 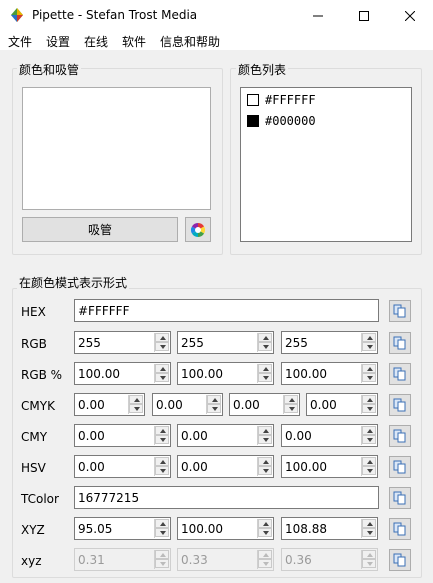 I want to click on cmyk-c-spinner, so click(x=135, y=404).